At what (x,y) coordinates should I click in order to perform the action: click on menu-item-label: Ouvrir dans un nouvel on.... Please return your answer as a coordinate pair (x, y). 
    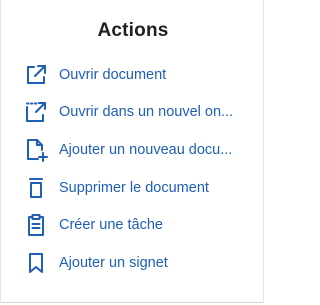
    Looking at the image, I should click on (146, 112).